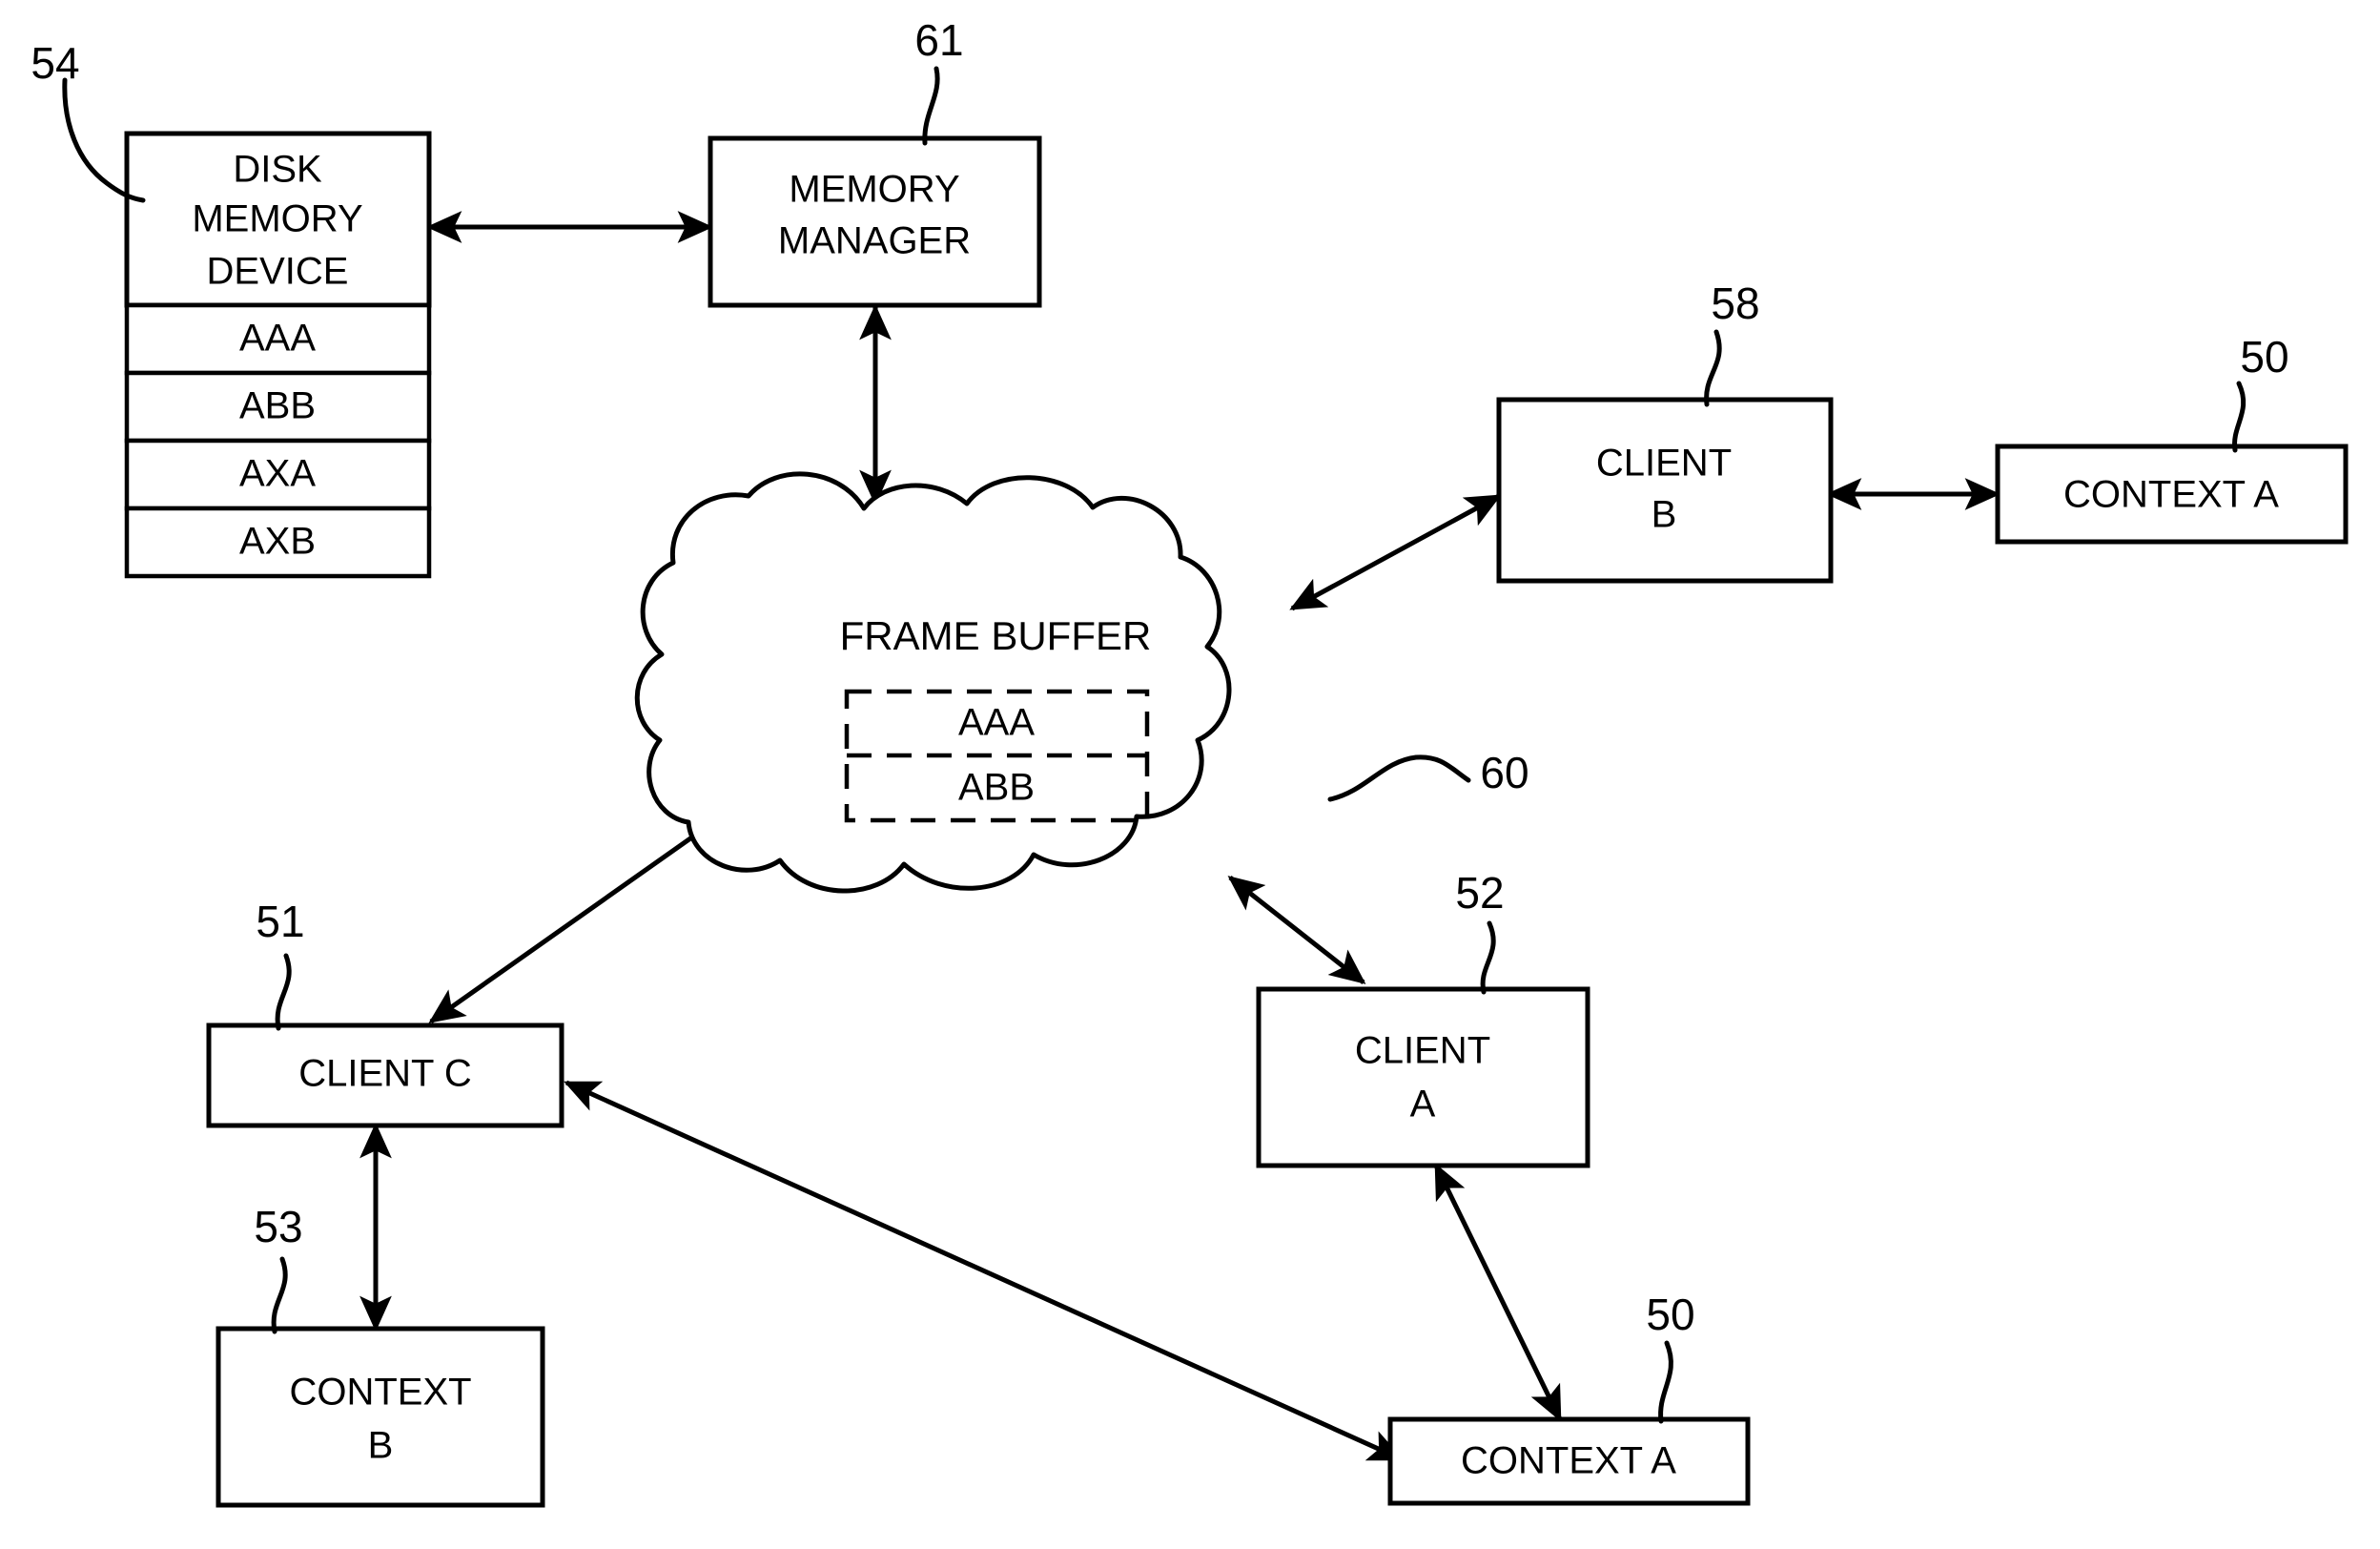 The width and height of the screenshot is (2380, 1549). Describe the element at coordinates (2264, 357) in the screenshot. I see `ref-number-context-a-right: 50` at that location.